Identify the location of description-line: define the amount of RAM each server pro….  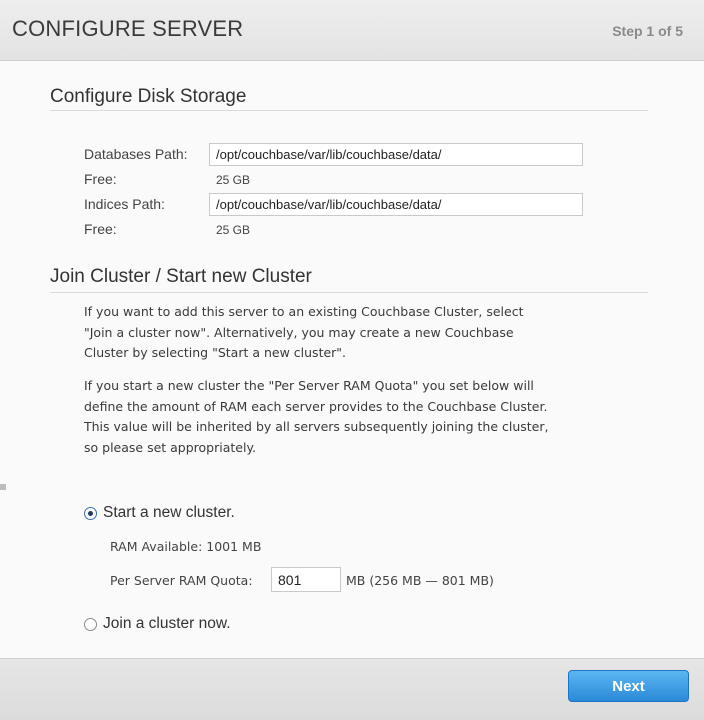
(316, 406).